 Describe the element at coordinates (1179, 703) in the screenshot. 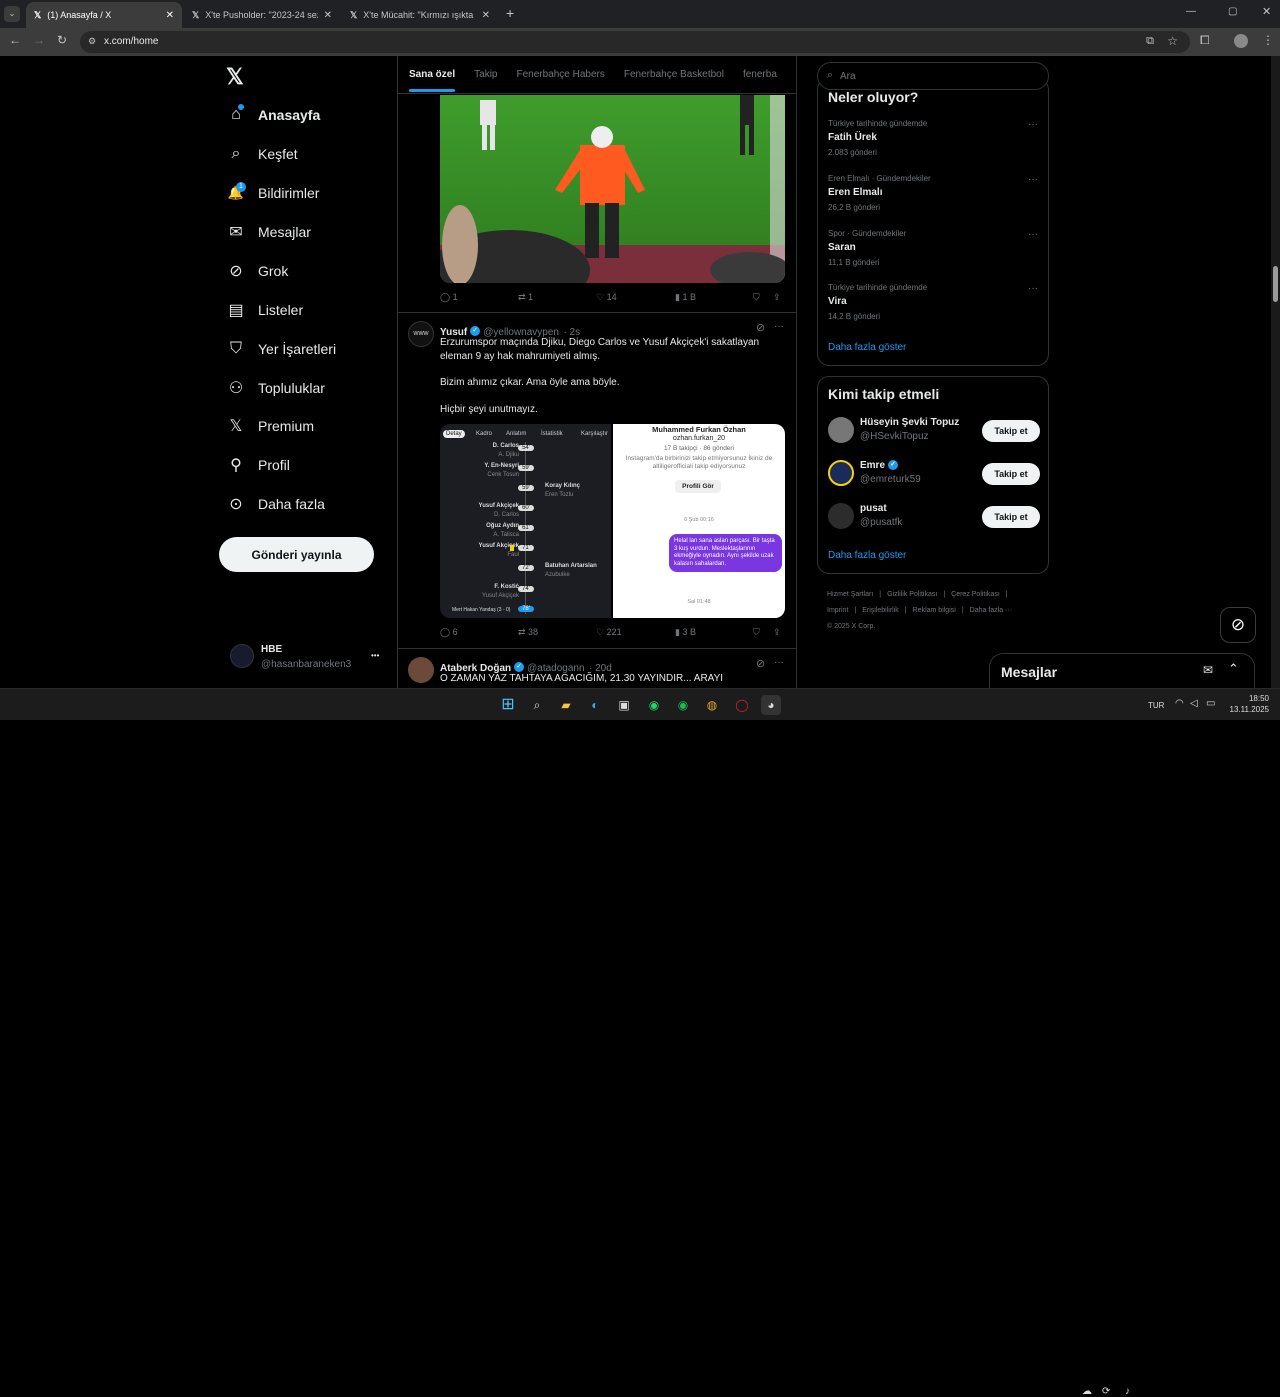

I see `wifi-icon: ◠` at that location.